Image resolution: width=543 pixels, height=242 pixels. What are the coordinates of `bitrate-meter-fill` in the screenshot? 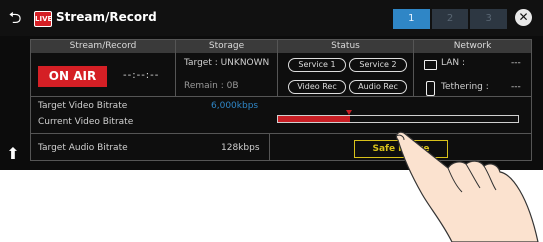 It's located at (314, 119).